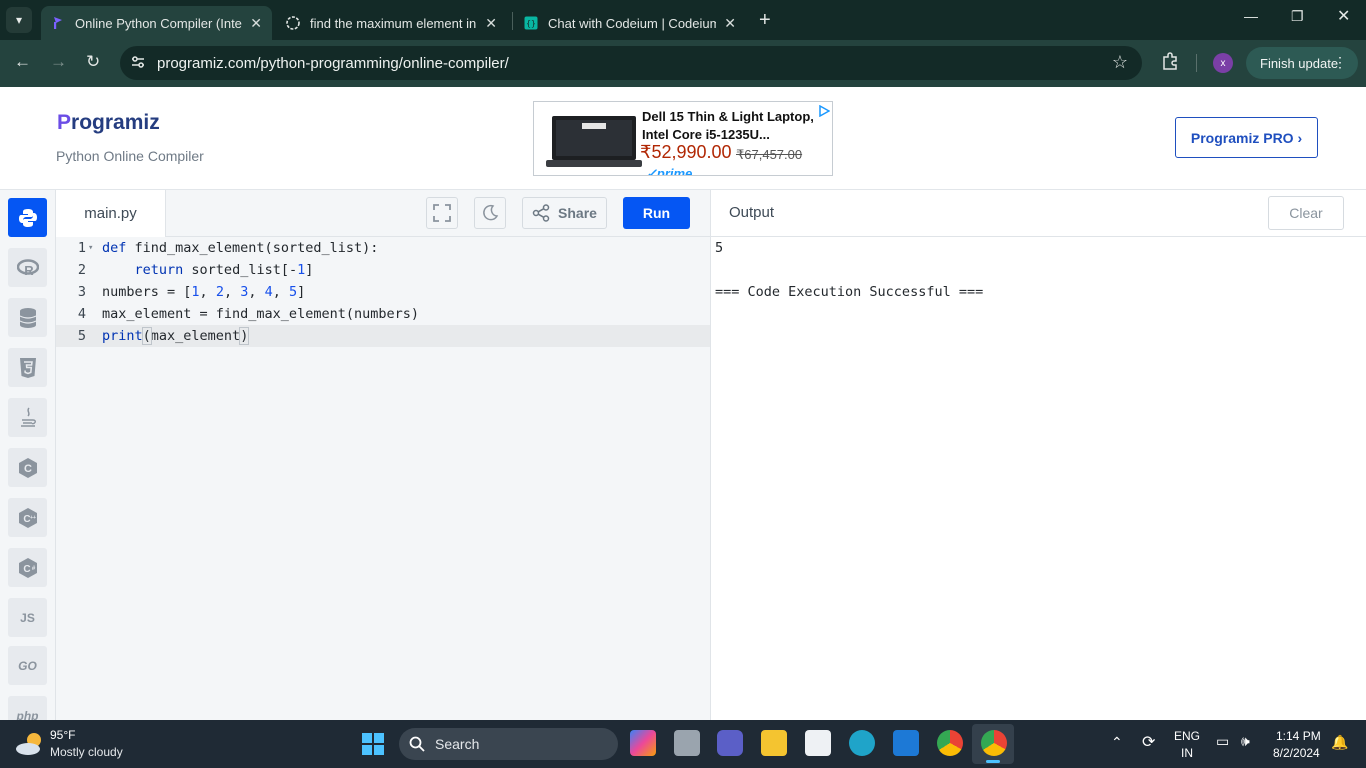 The image size is (1366, 768). I want to click on teams-icon, so click(730, 743).